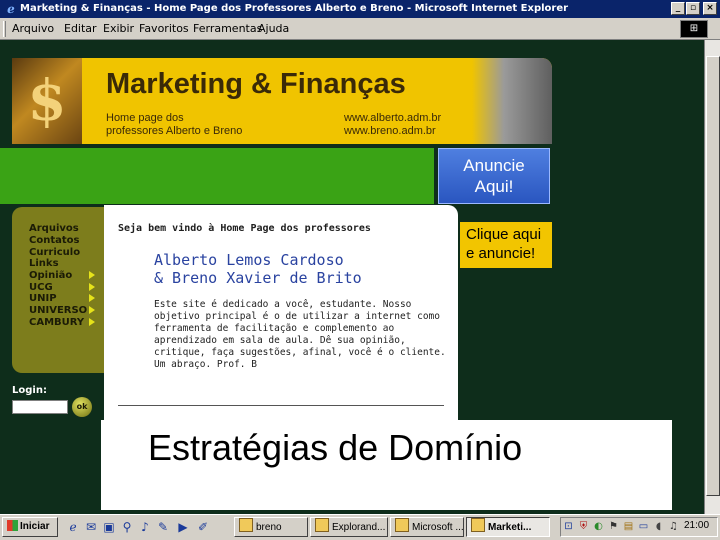 Image resolution: width=720 pixels, height=540 pixels. Describe the element at coordinates (50, 275) in the screenshot. I see `sidebar-item-opiniao: Opinião` at that location.